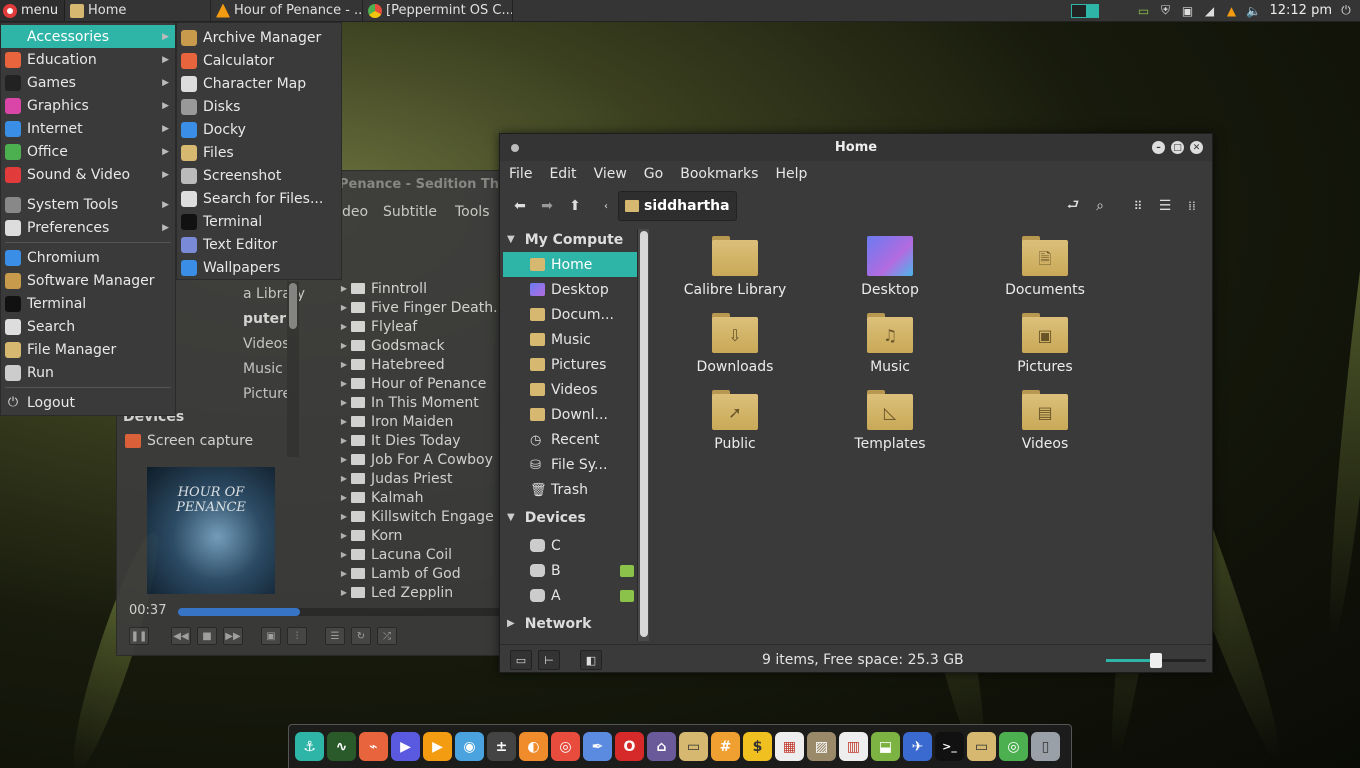 The height and width of the screenshot is (768, 1360). Describe the element at coordinates (610, 174) in the screenshot. I see `menu-view: View` at that location.